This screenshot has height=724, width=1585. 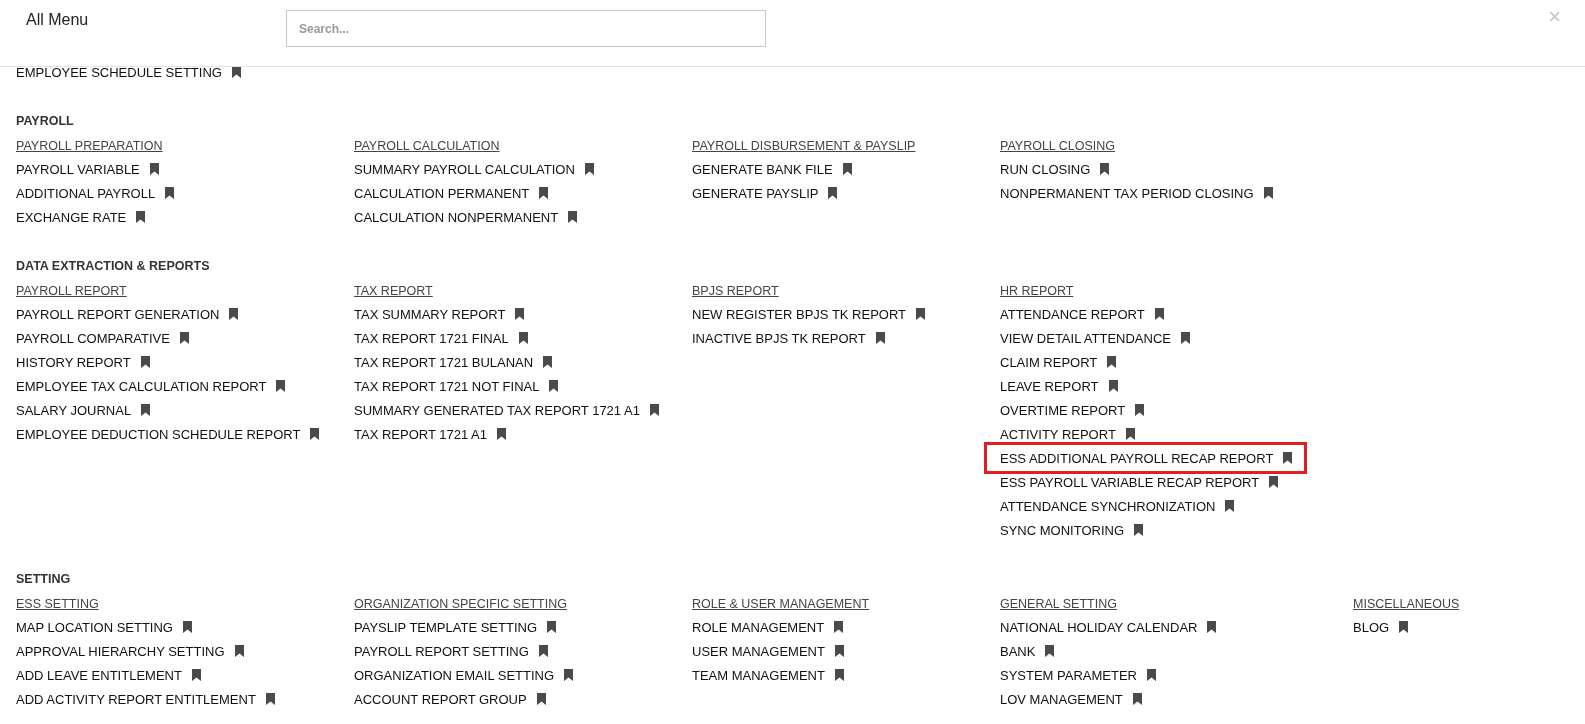 I want to click on menu-item: CALCULATION NONPERMANENT, so click(x=466, y=217).